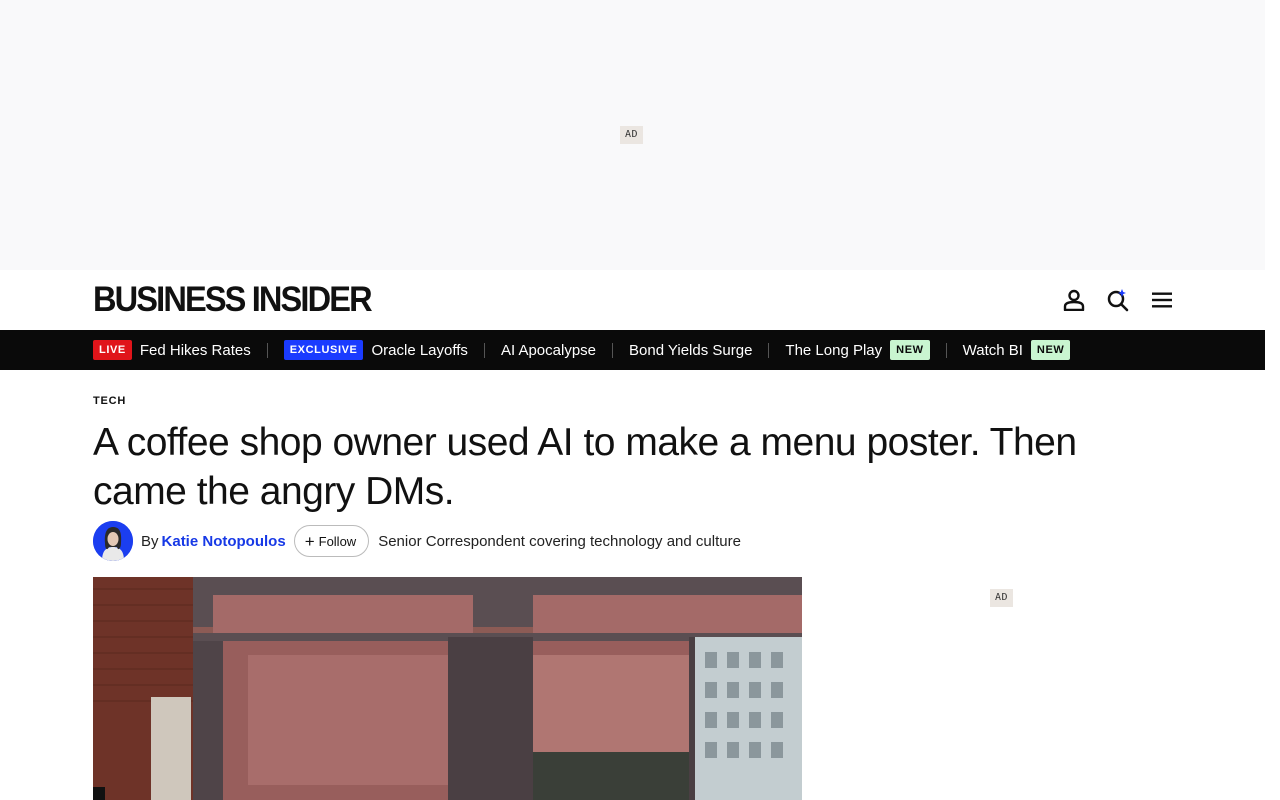  What do you see at coordinates (1118, 300) in the screenshot?
I see `search-icon` at bounding box center [1118, 300].